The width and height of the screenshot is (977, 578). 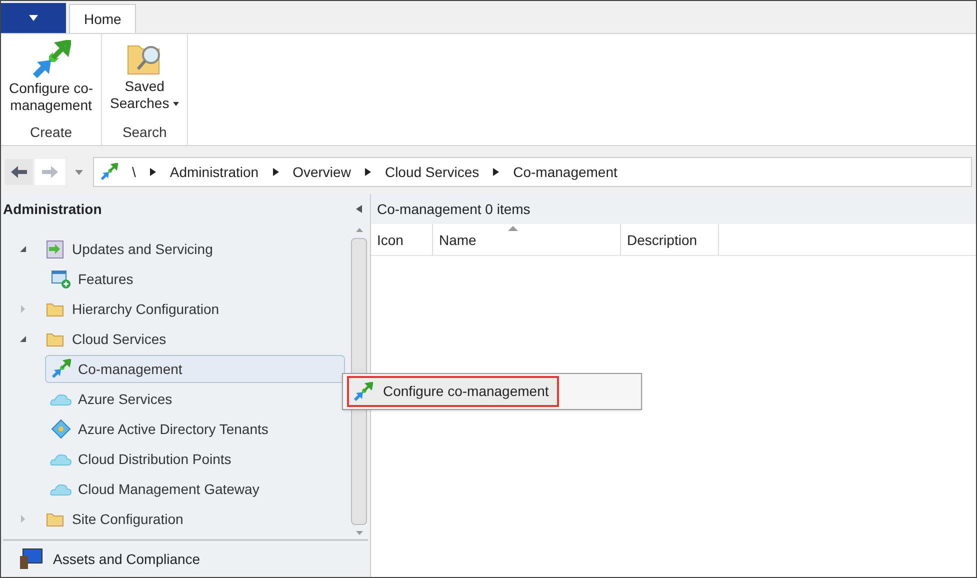 I want to click on column-header: Description, so click(x=670, y=239).